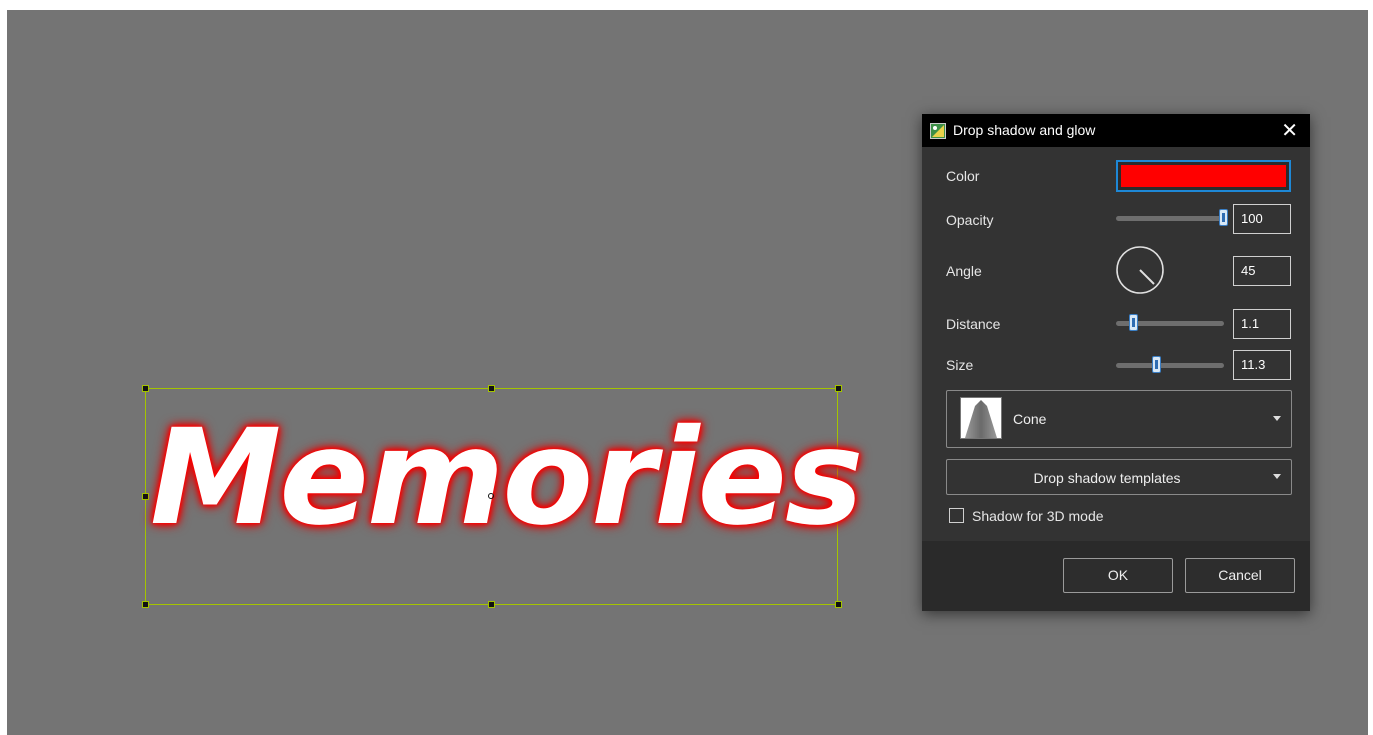 The height and width of the screenshot is (735, 1373). Describe the element at coordinates (1172, 217) in the screenshot. I see `opacity-slider` at that location.